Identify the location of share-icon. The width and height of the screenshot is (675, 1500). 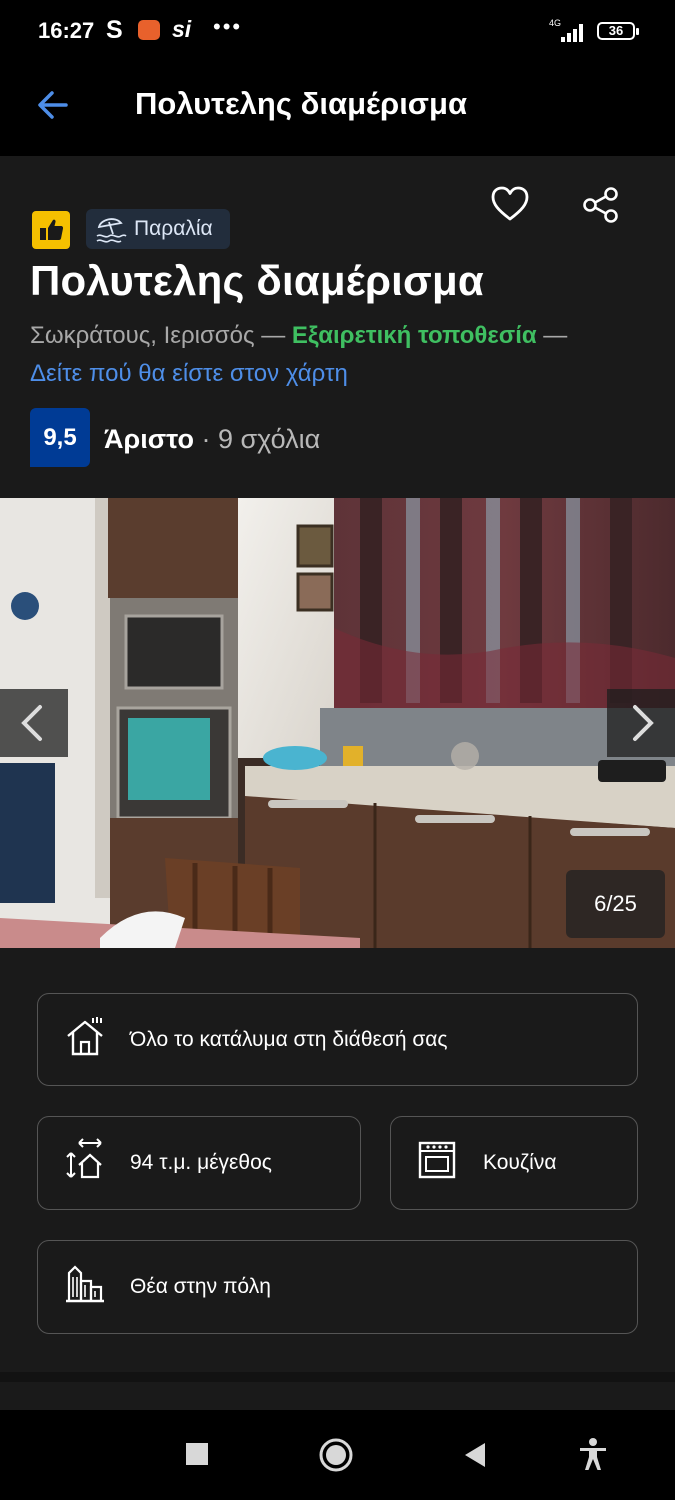
(601, 205).